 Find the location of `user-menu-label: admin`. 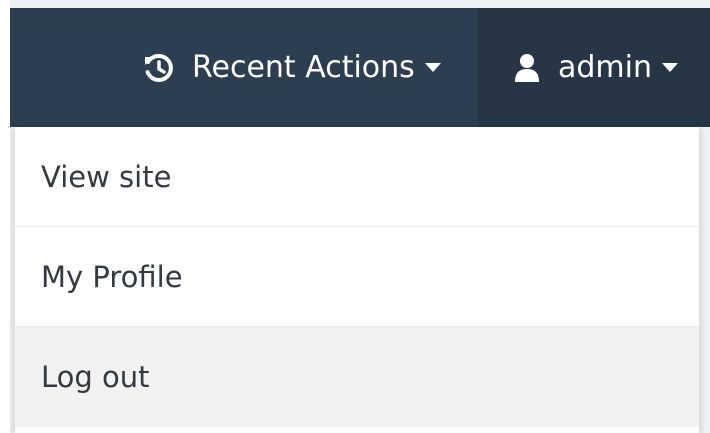

user-menu-label: admin is located at coordinates (605, 67).